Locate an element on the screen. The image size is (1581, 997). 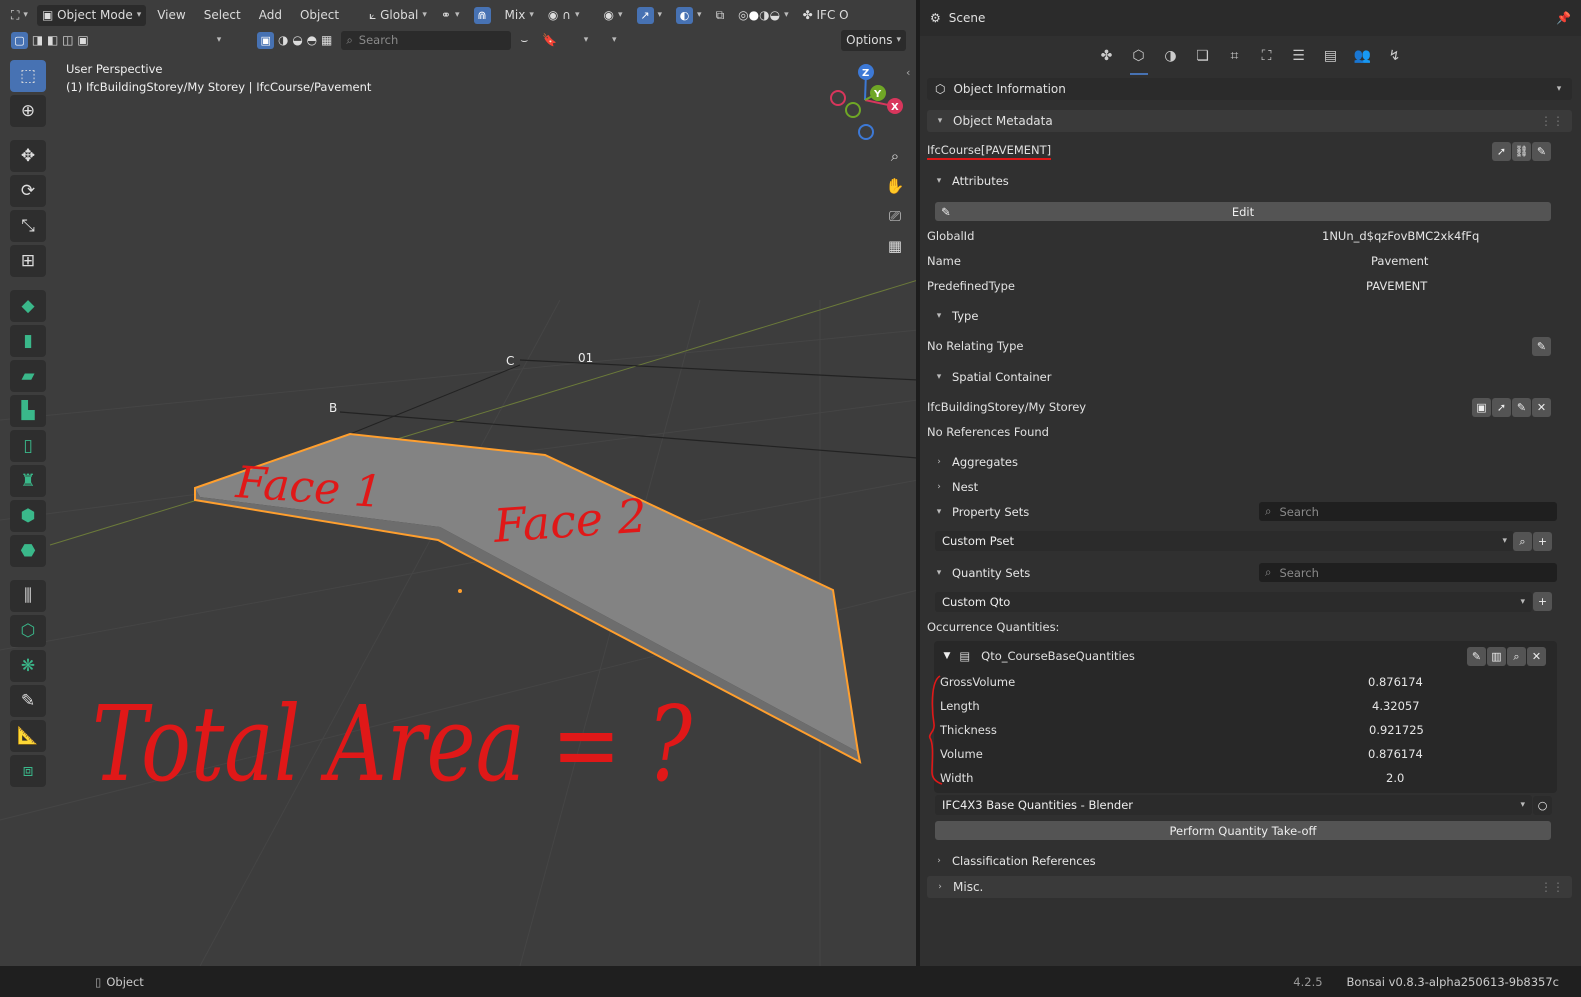
object-information-panel: ⬡ Object Information ▾ is located at coordinates (1249, 89).